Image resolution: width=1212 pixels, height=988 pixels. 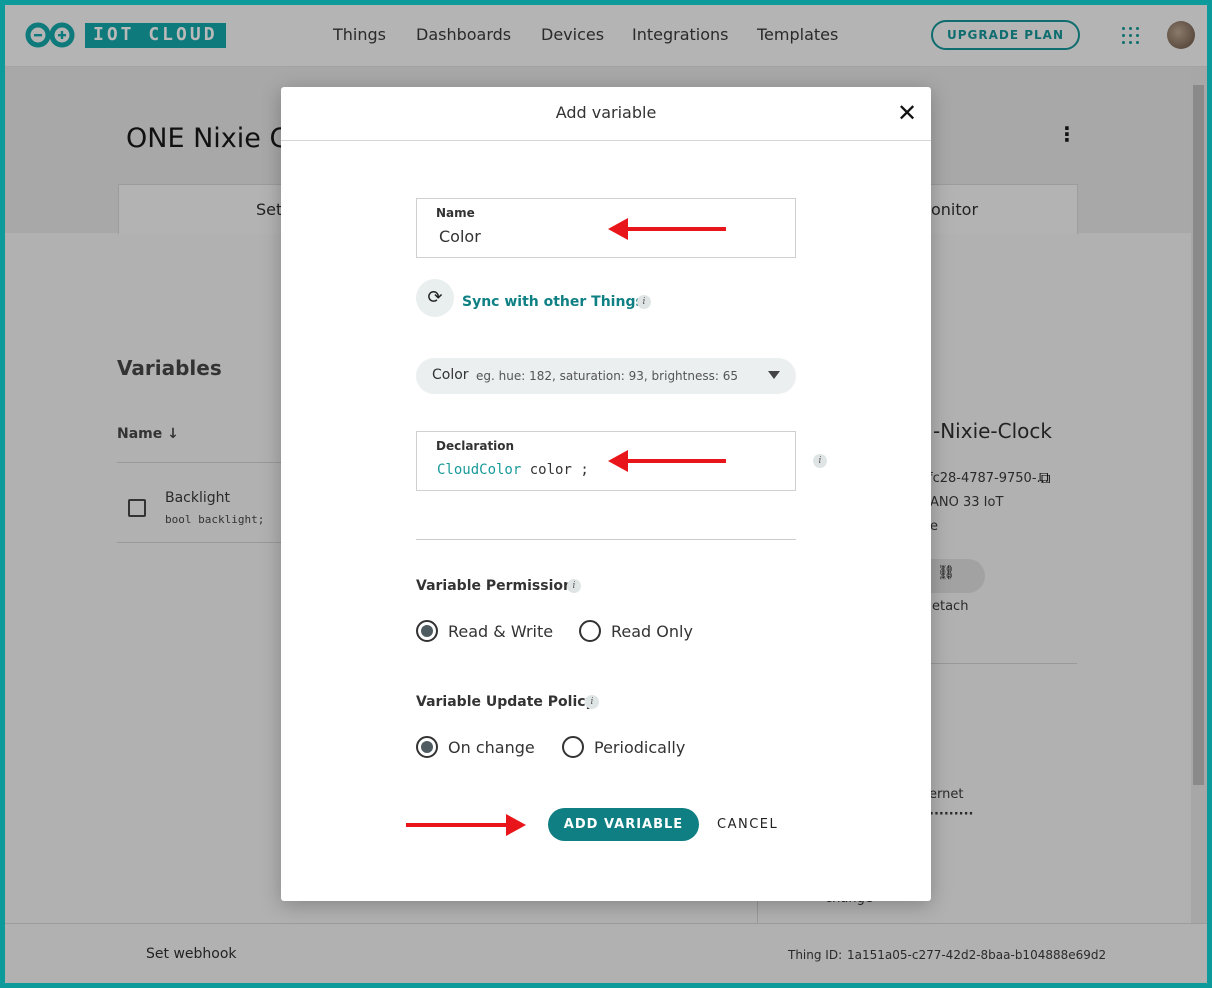 What do you see at coordinates (977, 955) in the screenshot?
I see `thing-id: 1a151a05-c277-42d2-8baa-b104888e69d2` at bounding box center [977, 955].